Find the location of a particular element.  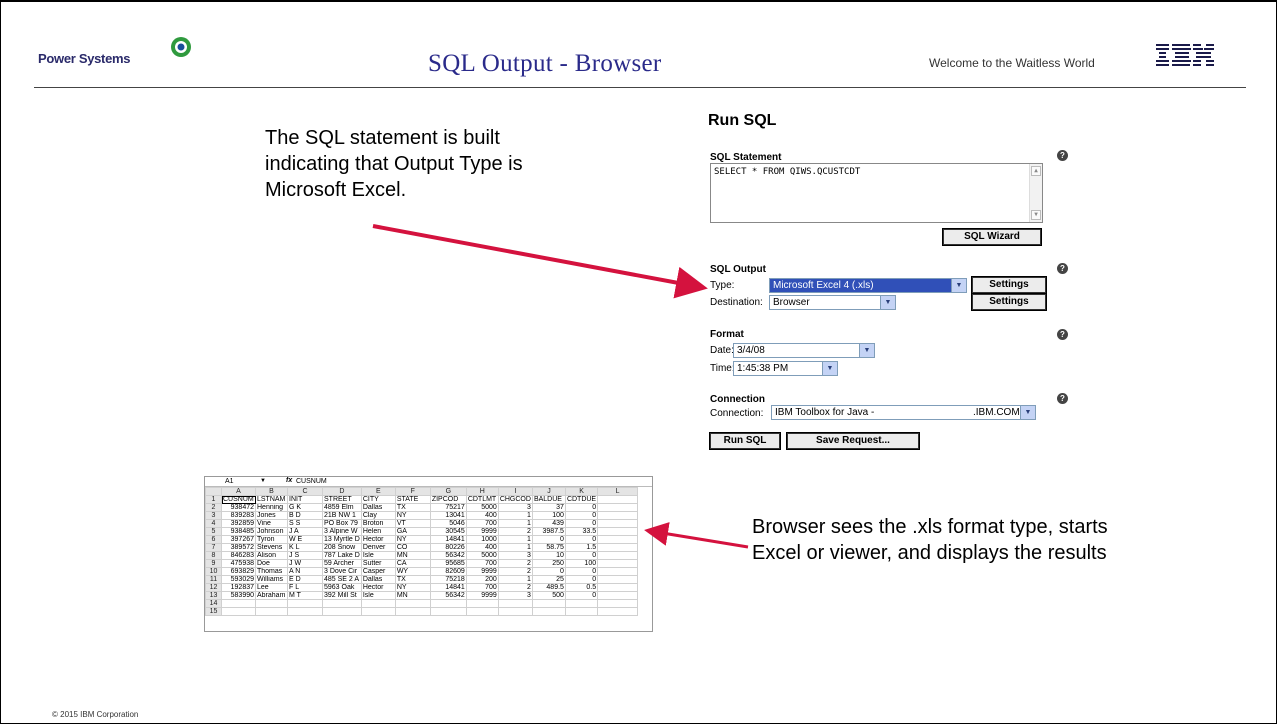

output-type-select: Microsoft Excel 4 (.xls) ▼ is located at coordinates (868, 285).